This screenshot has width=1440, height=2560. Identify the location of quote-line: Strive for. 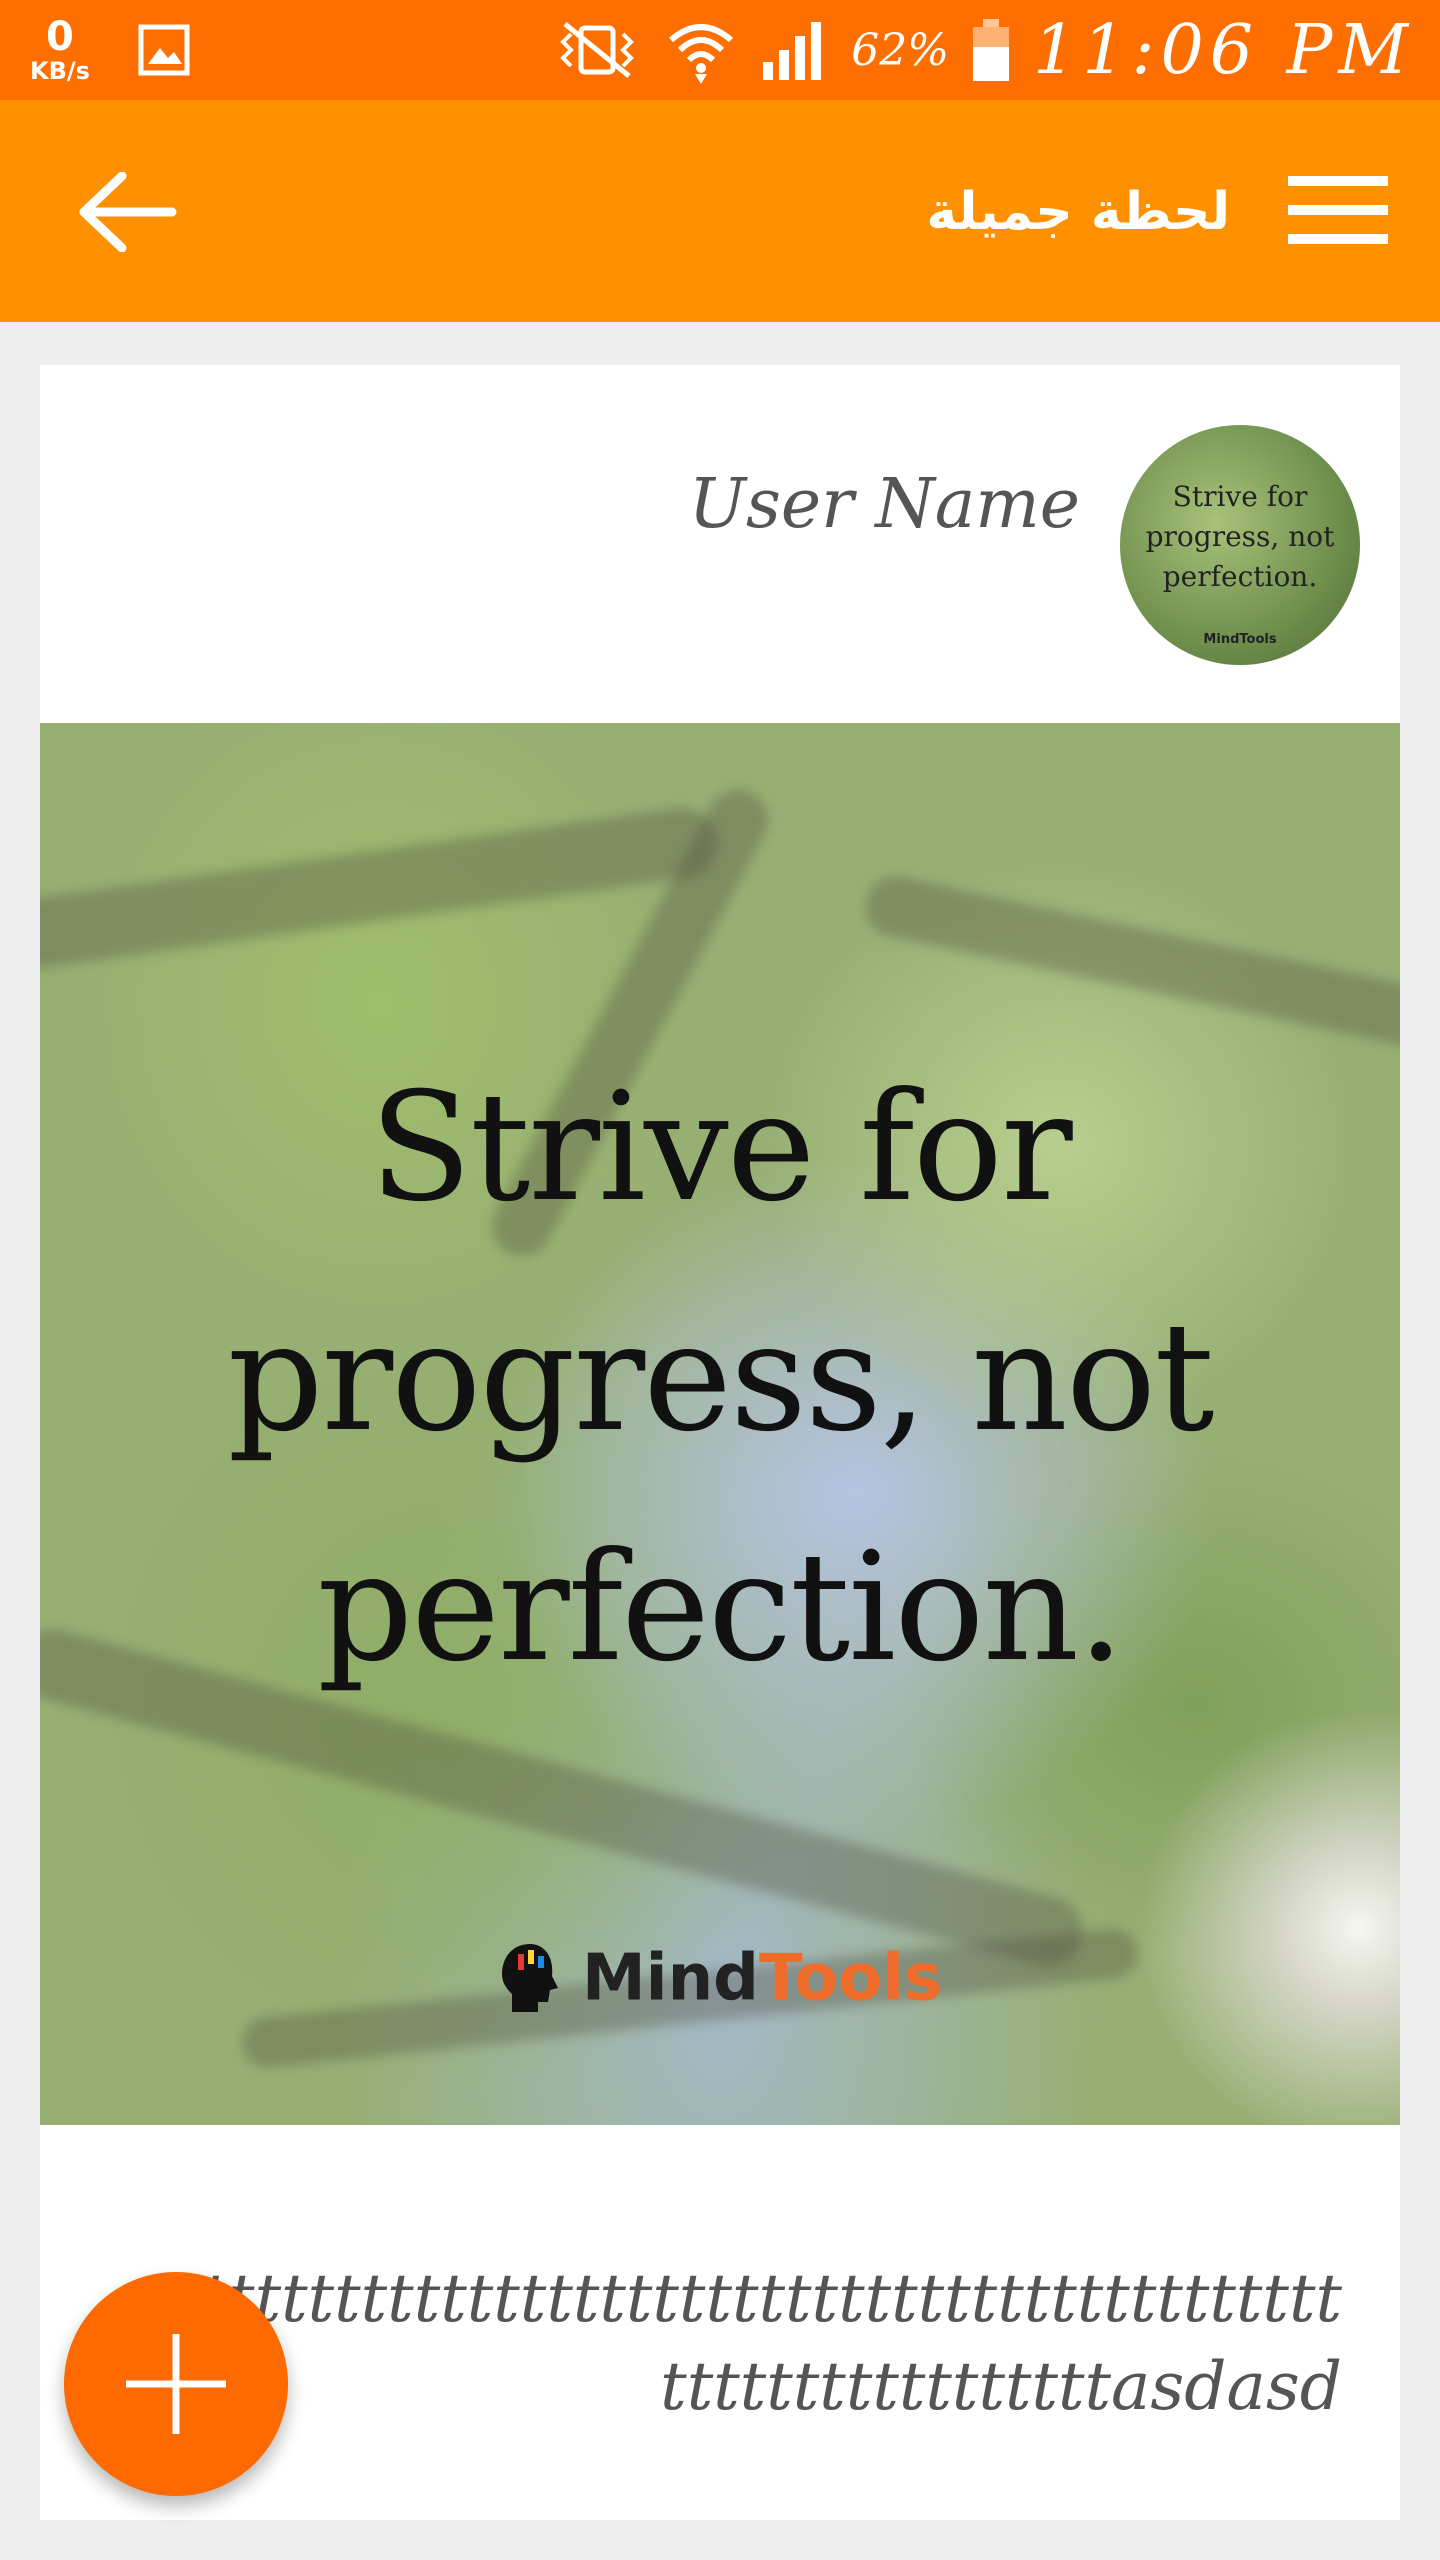
(720, 1148).